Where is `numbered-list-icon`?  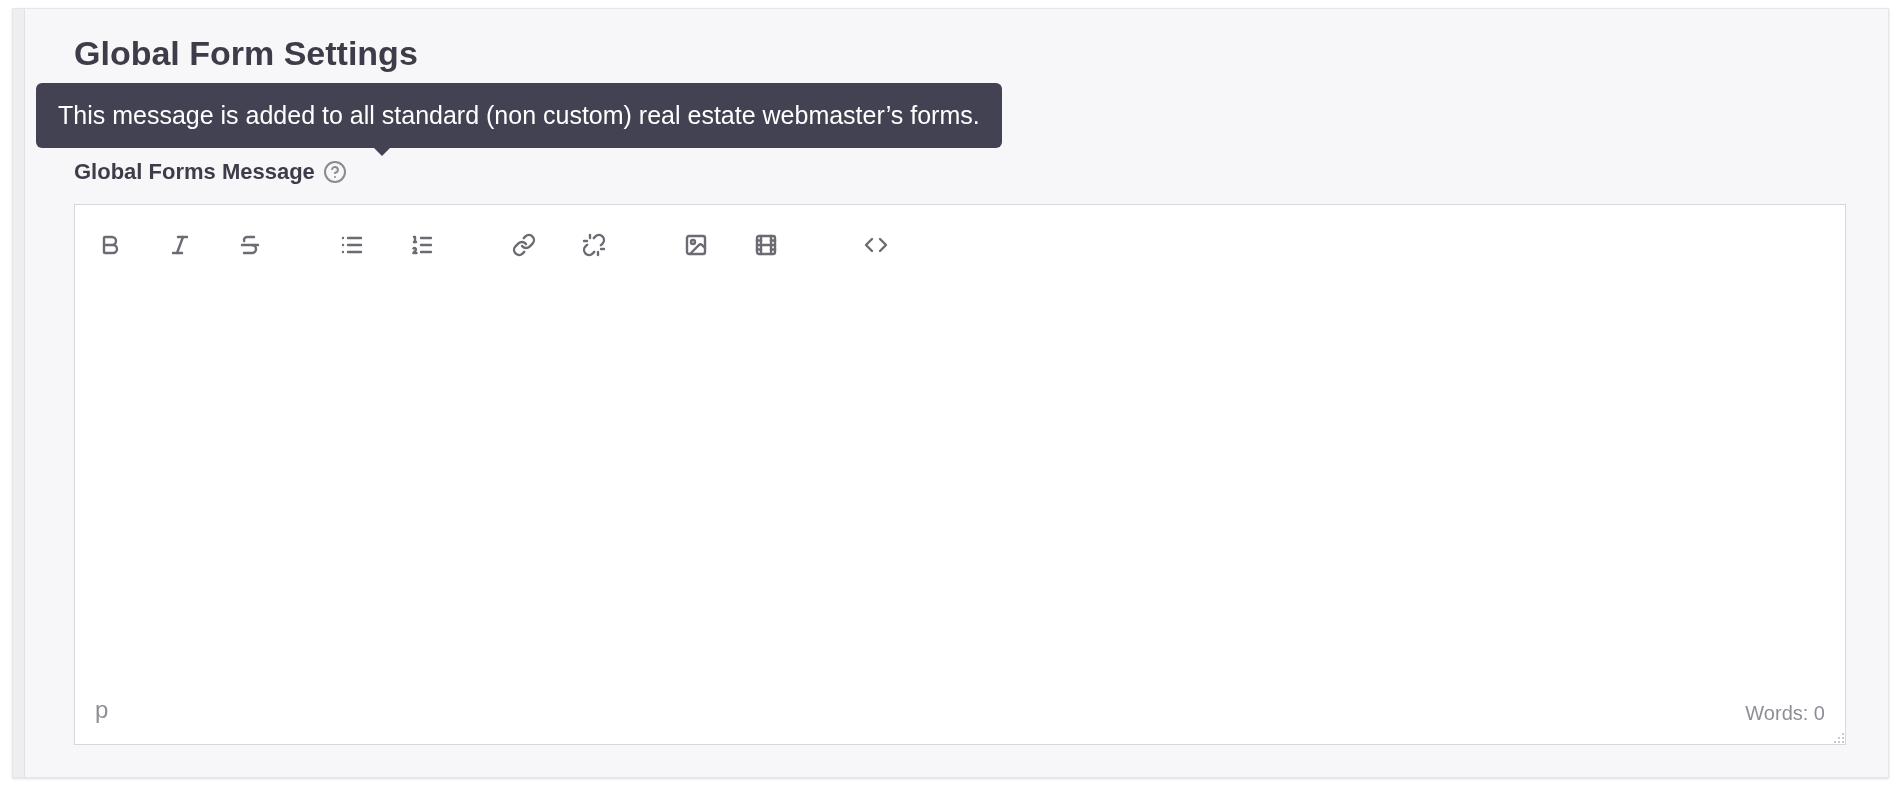
numbered-list-icon is located at coordinates (422, 245).